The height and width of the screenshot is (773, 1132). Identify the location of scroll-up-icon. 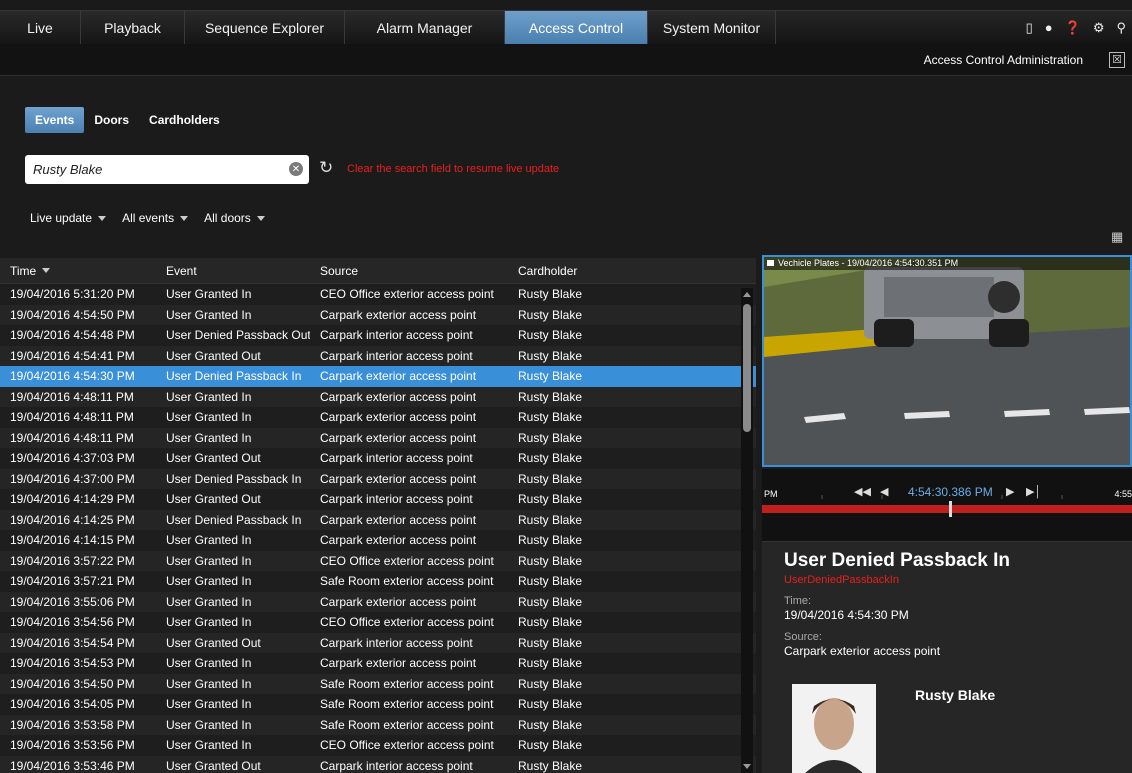
(747, 294).